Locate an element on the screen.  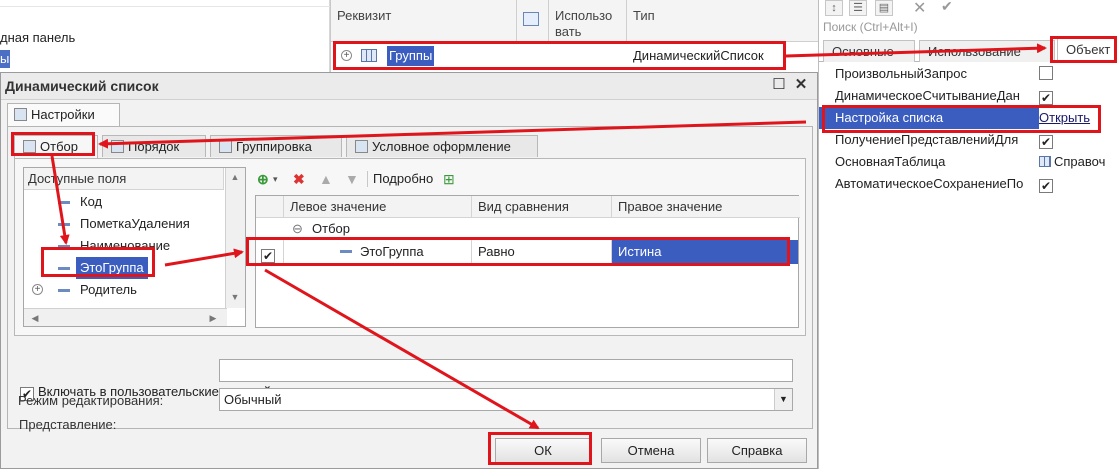
left-value-cell: ЭтоГруппа is located at coordinates (378, 252).